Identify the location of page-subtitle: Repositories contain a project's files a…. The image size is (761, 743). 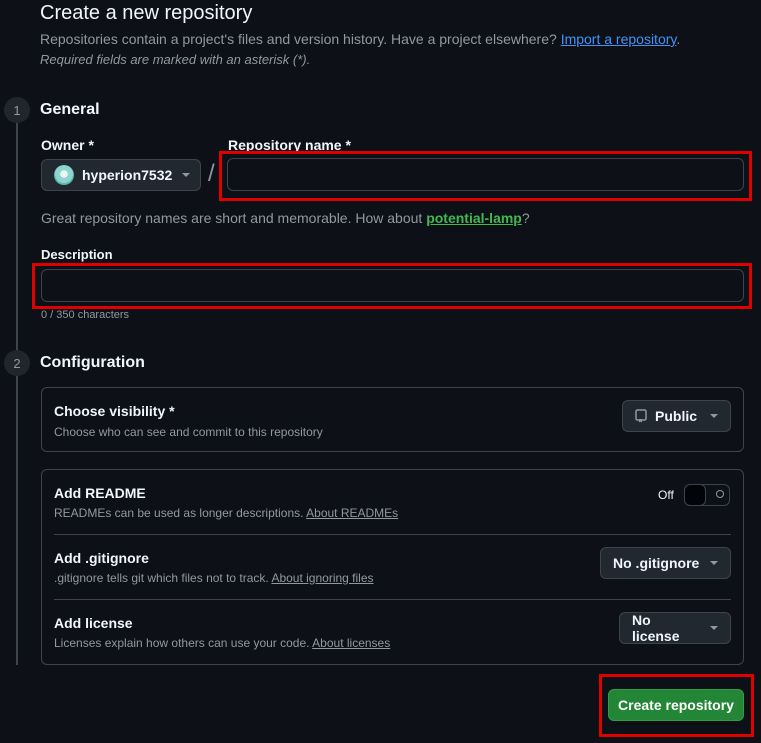
(360, 39).